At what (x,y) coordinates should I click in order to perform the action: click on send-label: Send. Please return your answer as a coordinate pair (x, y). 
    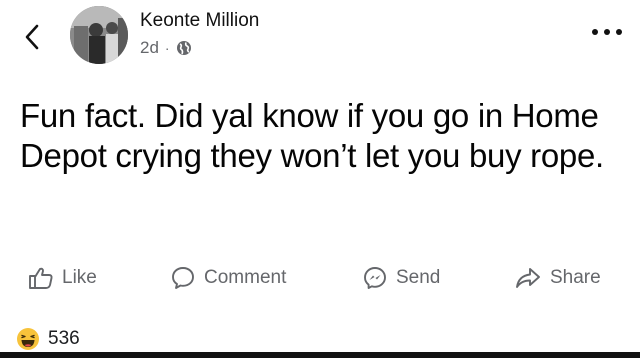
    Looking at the image, I should click on (418, 277).